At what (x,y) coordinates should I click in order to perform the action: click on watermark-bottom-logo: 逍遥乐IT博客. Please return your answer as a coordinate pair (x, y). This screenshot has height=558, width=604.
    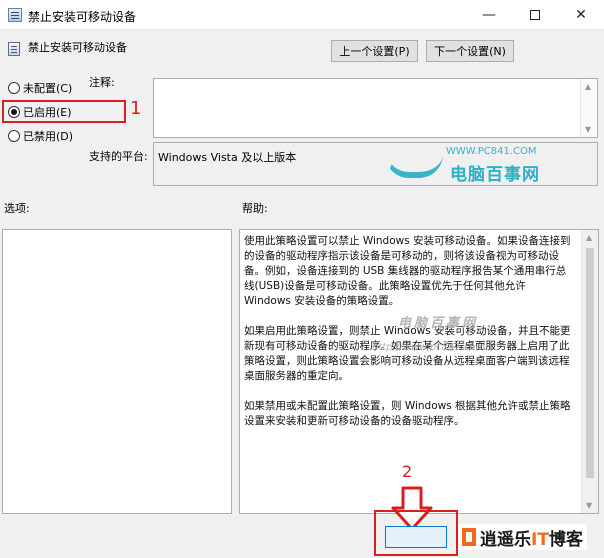
    Looking at the image, I should click on (522, 537).